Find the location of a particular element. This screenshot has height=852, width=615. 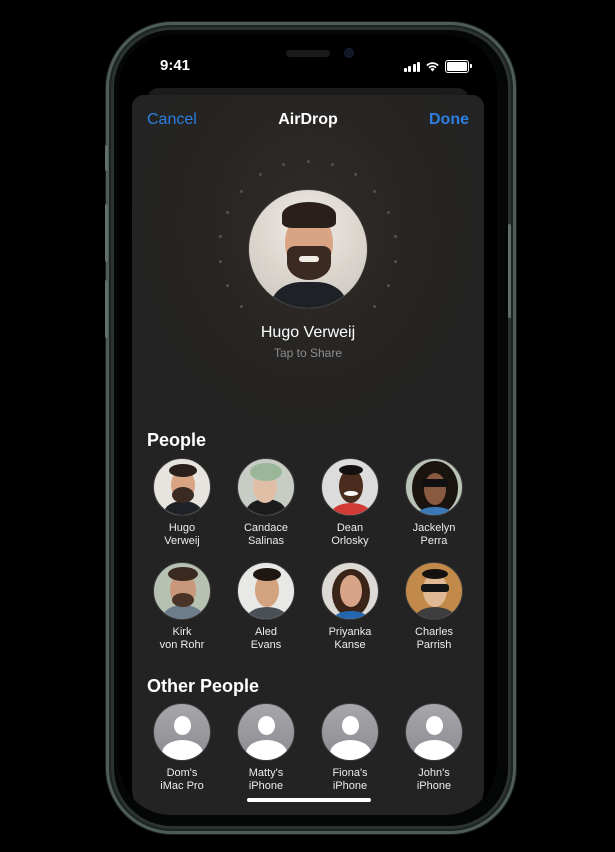

person-tile: Priyanka Kanse is located at coordinates (350, 606).